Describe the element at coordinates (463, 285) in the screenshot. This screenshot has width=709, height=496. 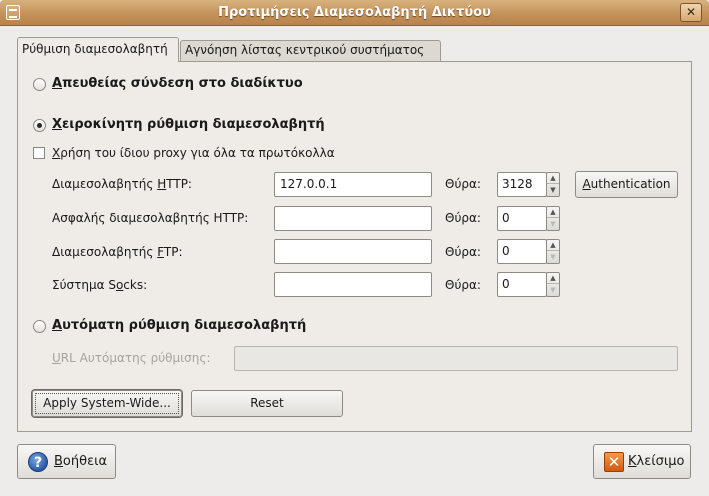
I see `socks-port-label: Θύρα:` at that location.